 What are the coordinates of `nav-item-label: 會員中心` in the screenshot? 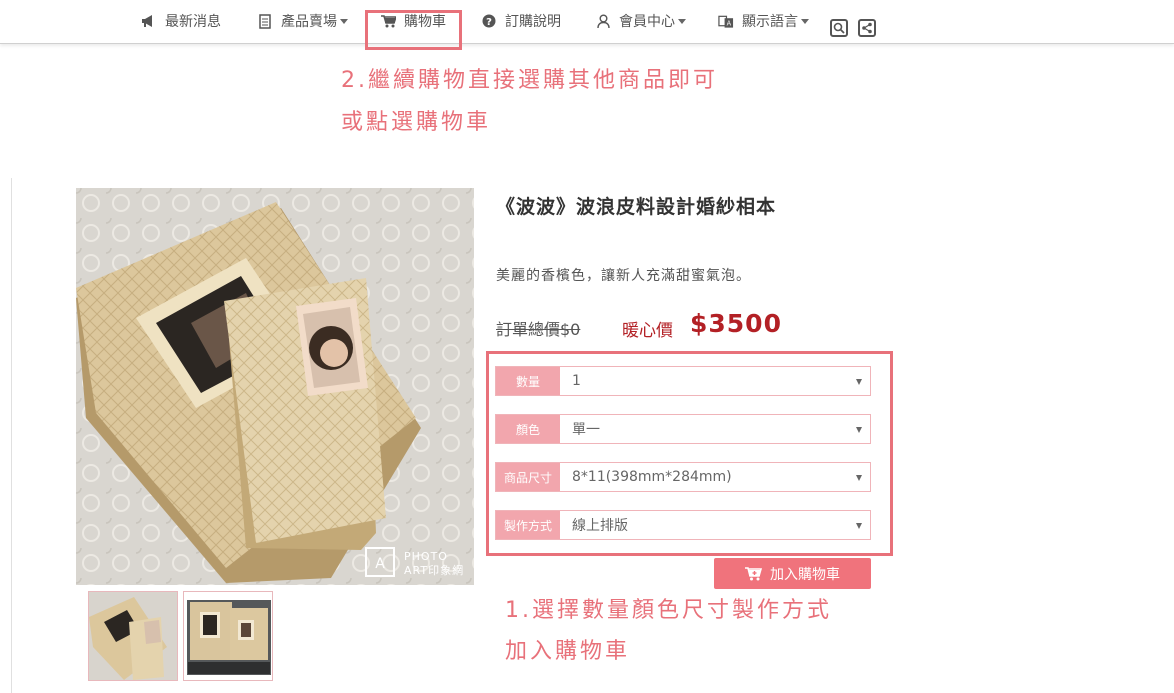 It's located at (647, 22).